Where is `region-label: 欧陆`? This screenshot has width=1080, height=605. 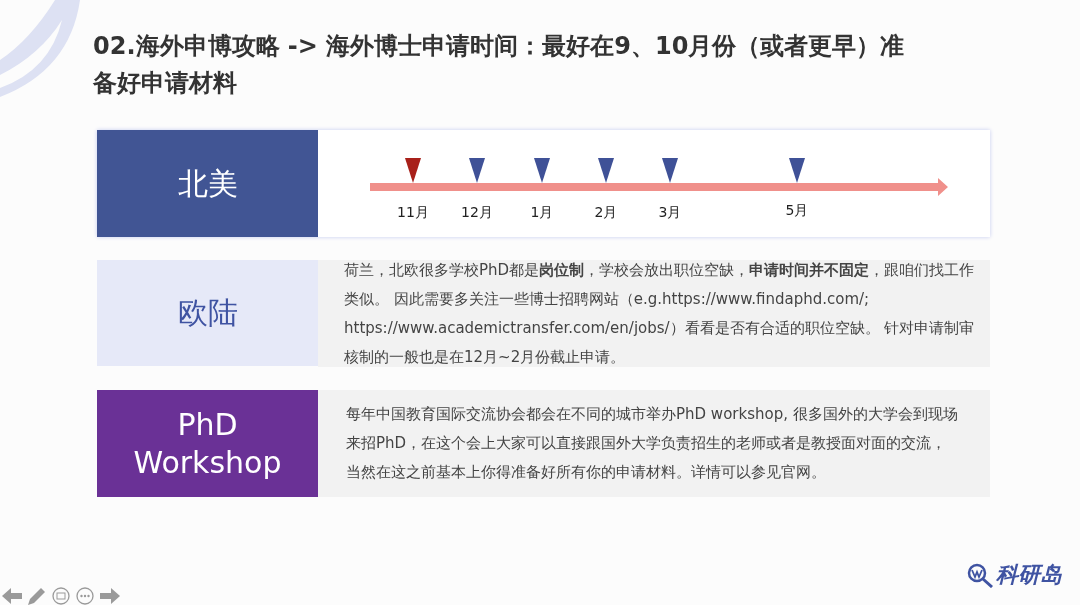
region-label: 欧陆 is located at coordinates (207, 313).